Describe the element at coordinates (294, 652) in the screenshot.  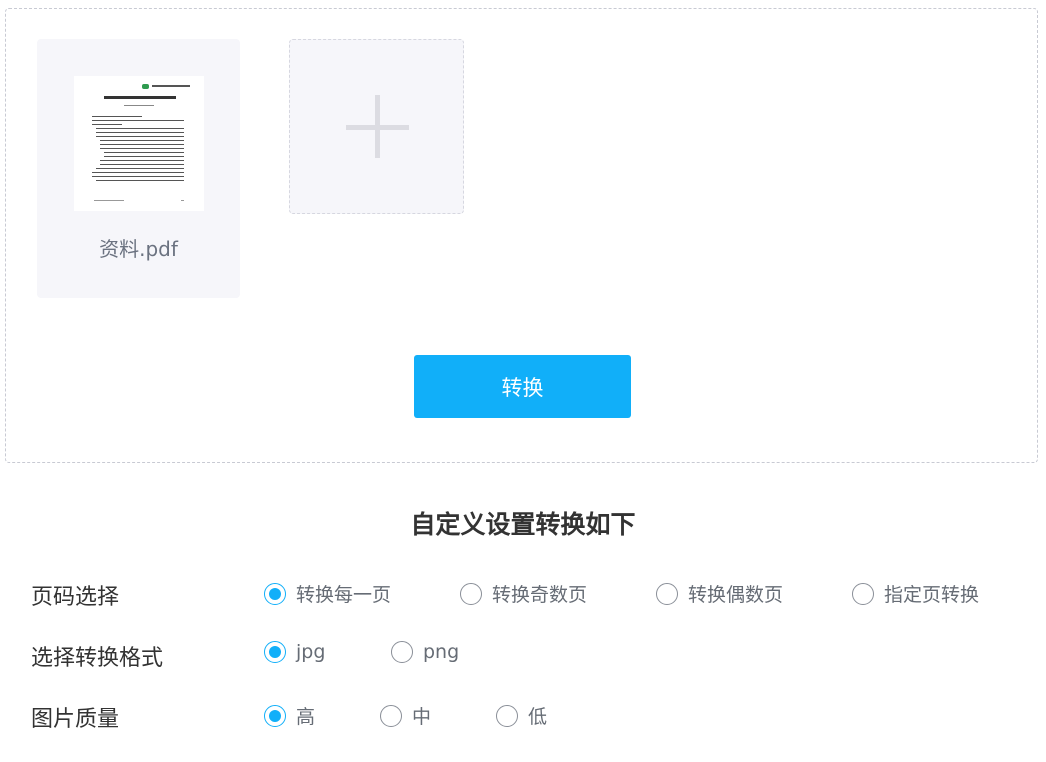
I see `radio-format-jpg: jpg` at that location.